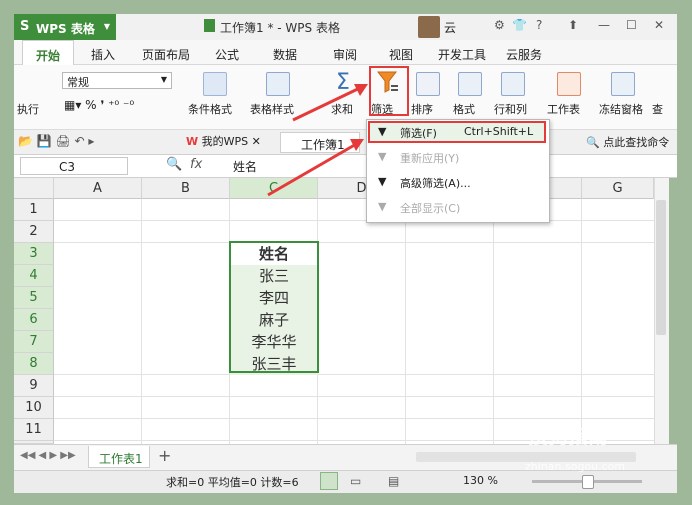 The height and width of the screenshot is (505, 692). Describe the element at coordinates (232, 482) in the screenshot. I see `status-summary: 求和=0 平均值=0 计数=6` at that location.